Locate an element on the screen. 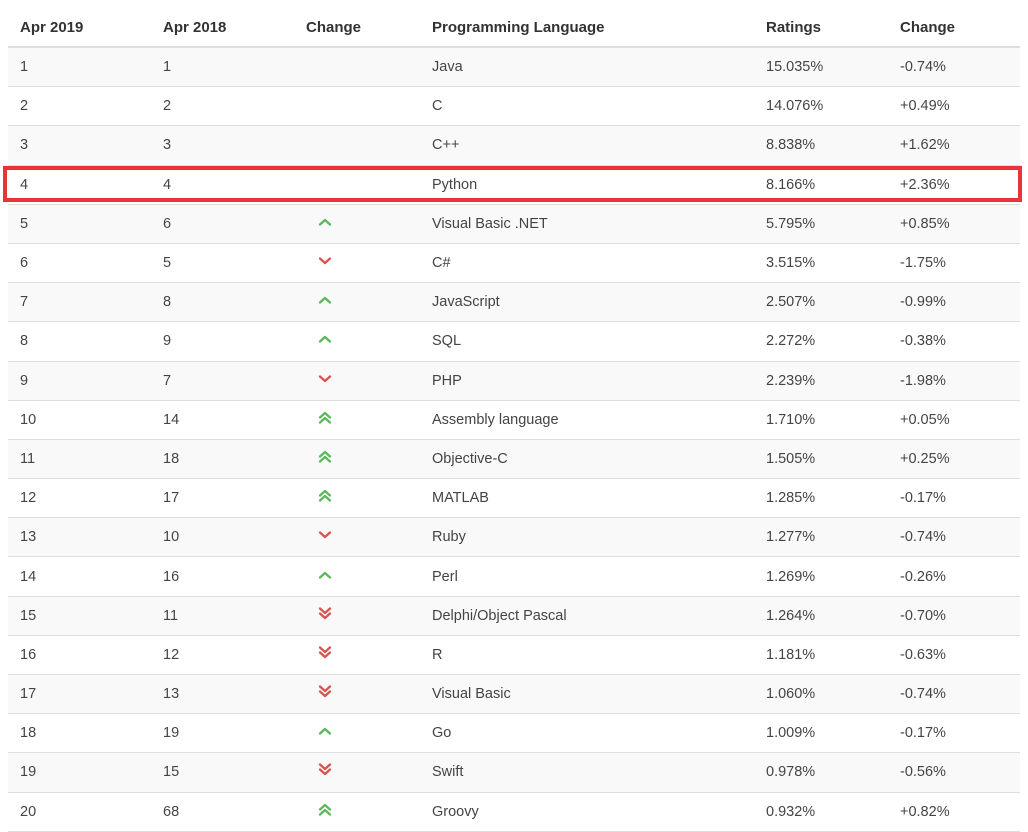  table-row: 13 10 Ruby 1.277% -0.74% is located at coordinates (514, 538).